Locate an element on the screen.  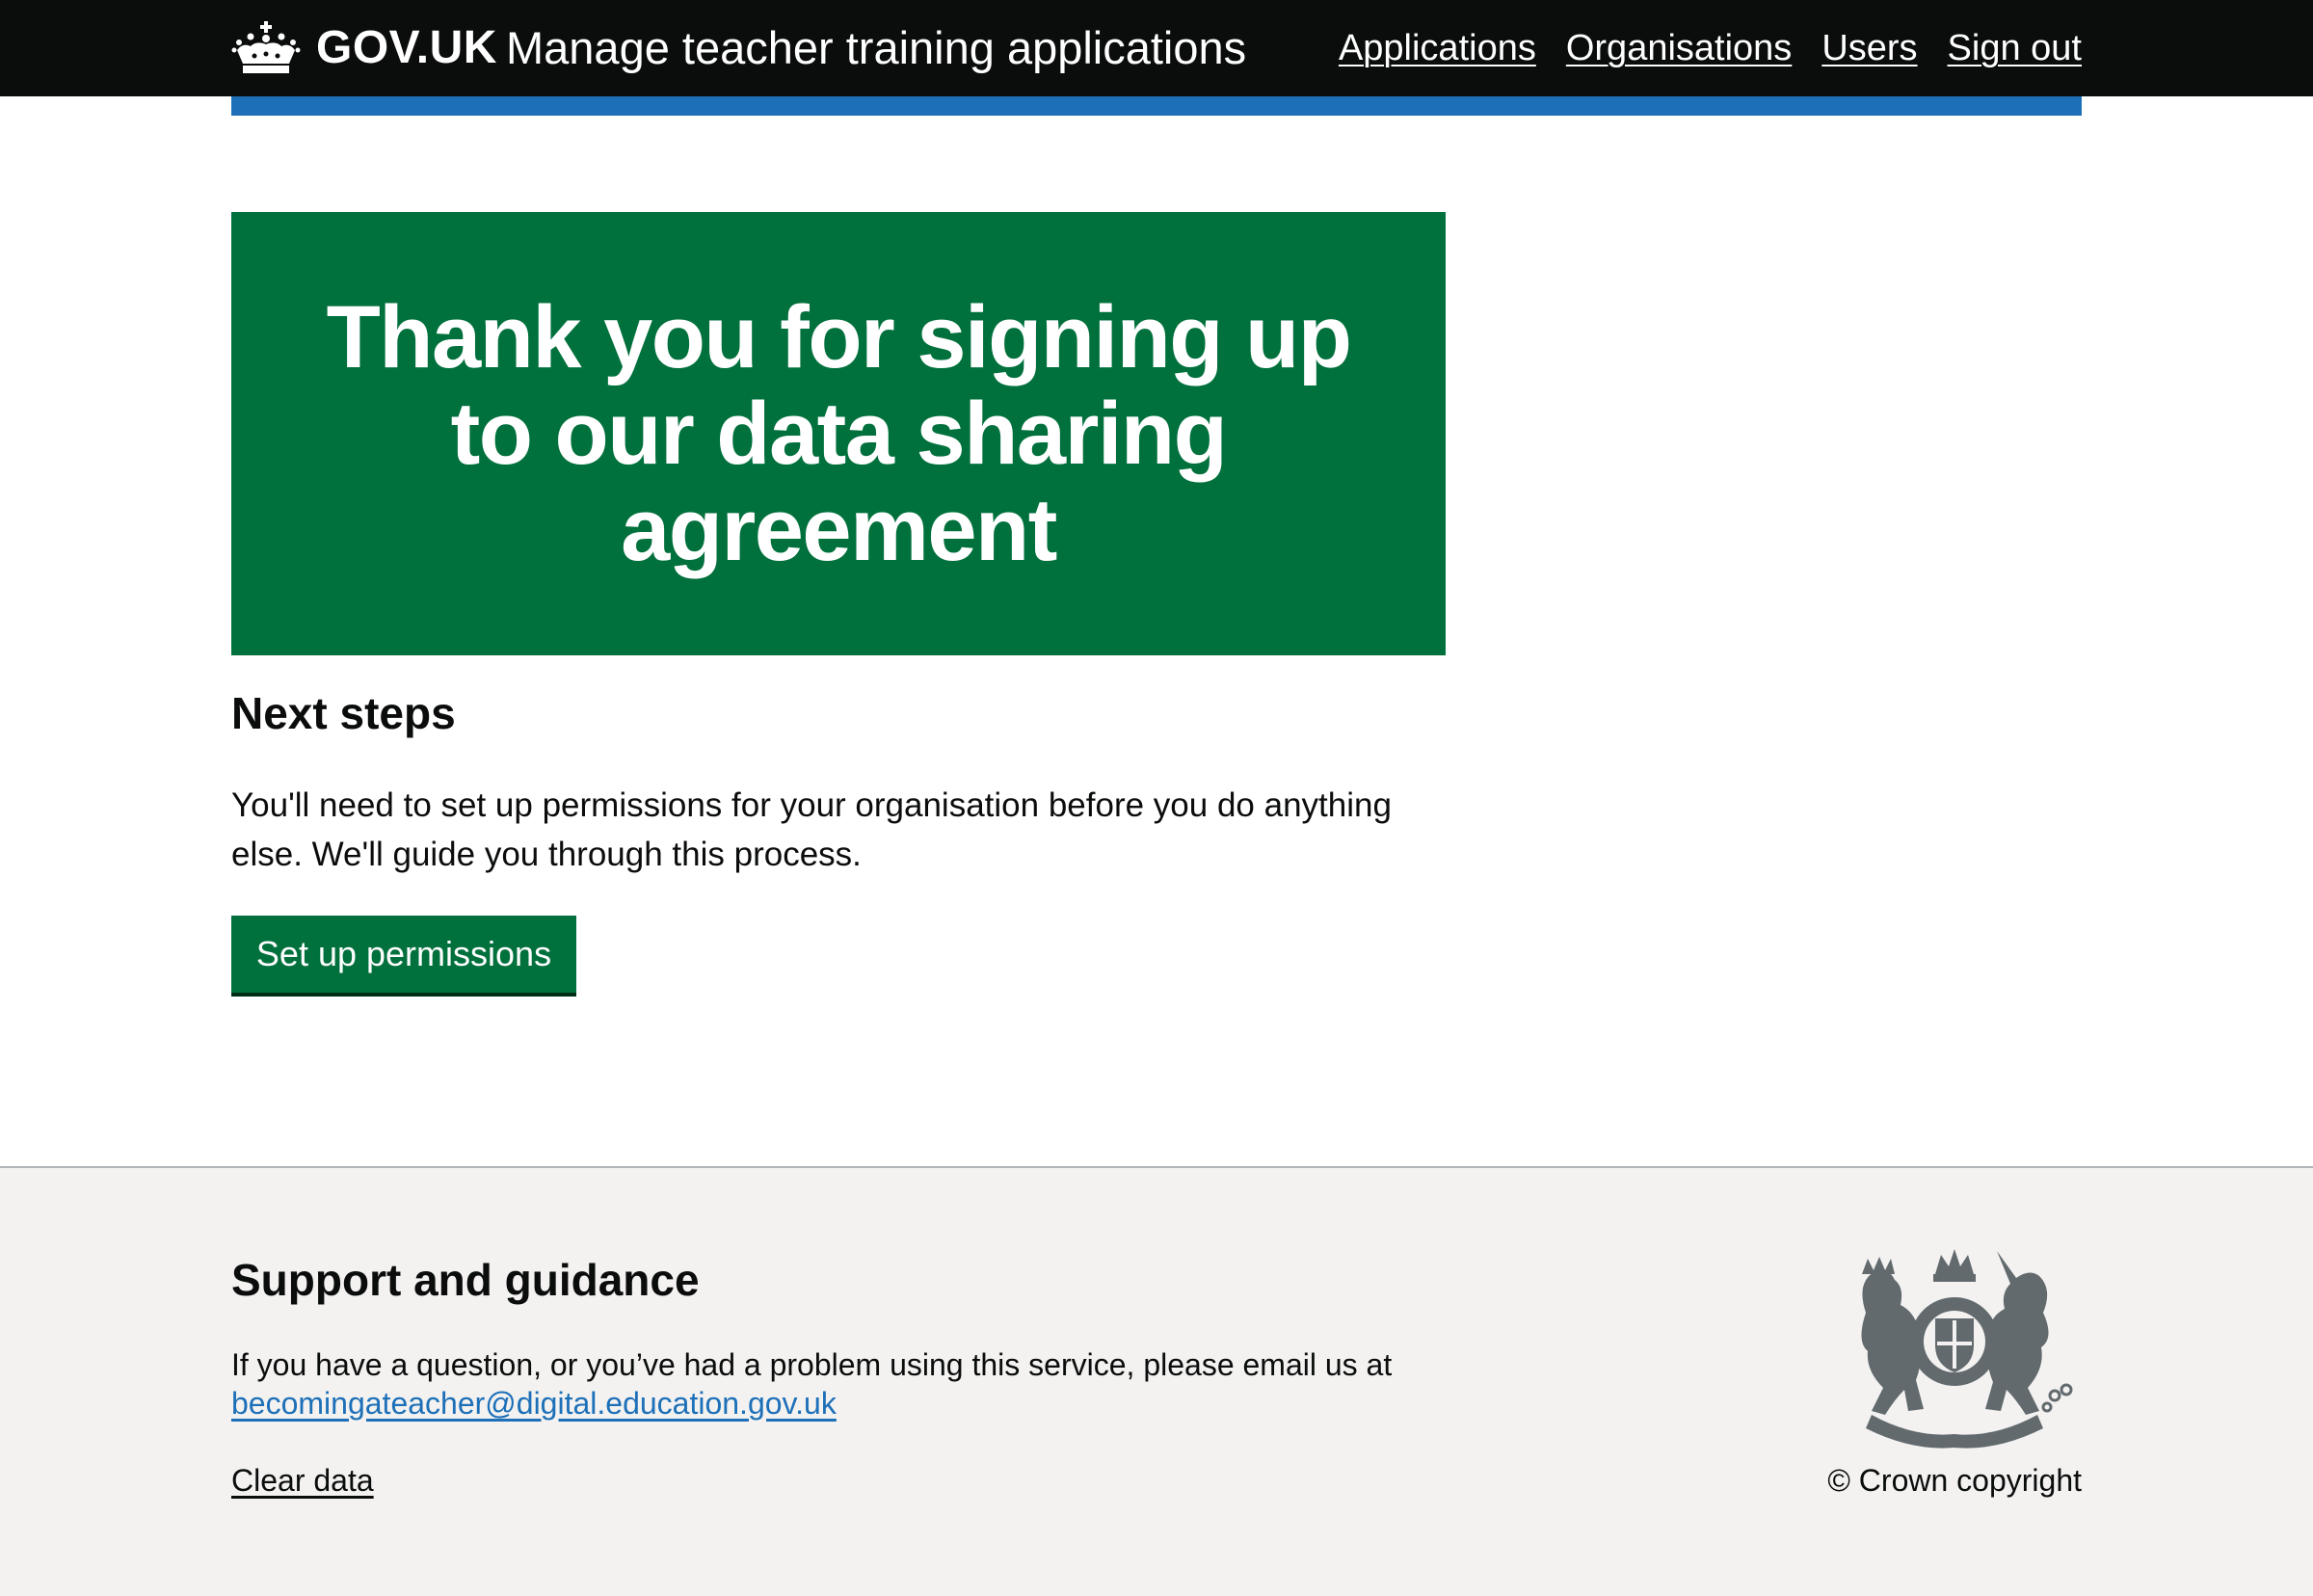
govuk-logo-link: GOV.UK is located at coordinates (364, 48).